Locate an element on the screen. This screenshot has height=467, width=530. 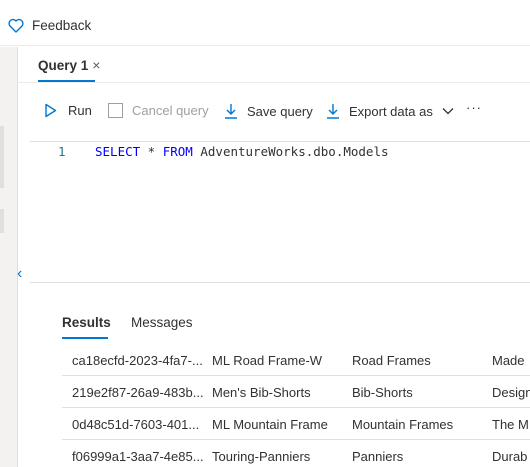
cell-description: The M is located at coordinates (510, 424).